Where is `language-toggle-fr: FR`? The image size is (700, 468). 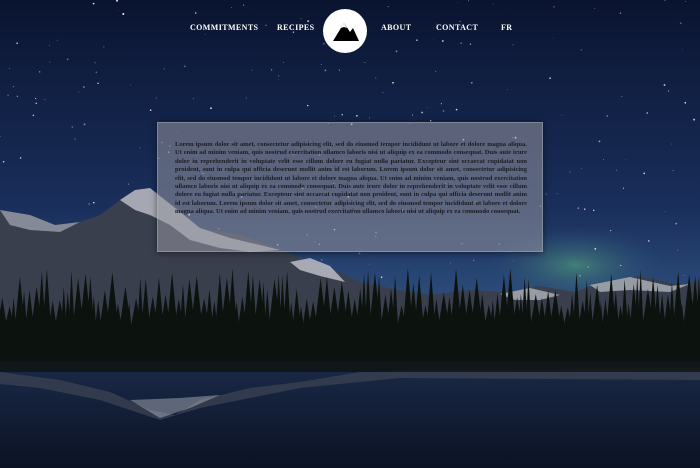
language-toggle-fr: FR is located at coordinates (506, 27).